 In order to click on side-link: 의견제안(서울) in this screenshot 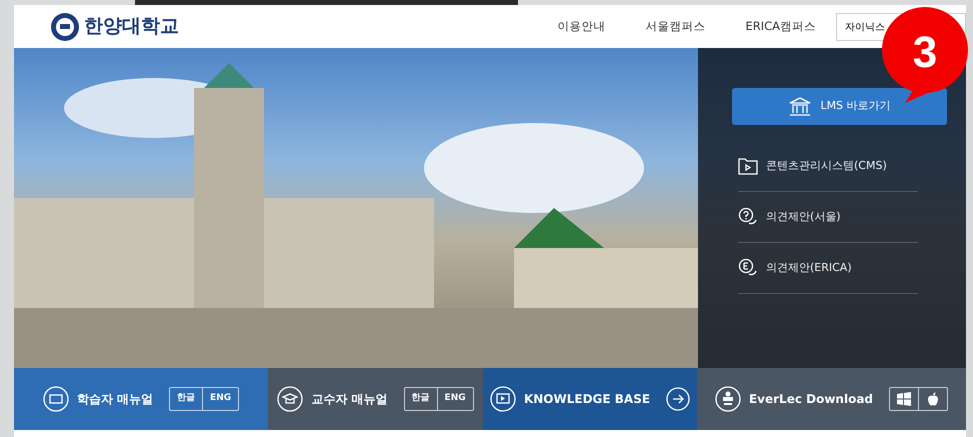, I will do `click(828, 217)`.